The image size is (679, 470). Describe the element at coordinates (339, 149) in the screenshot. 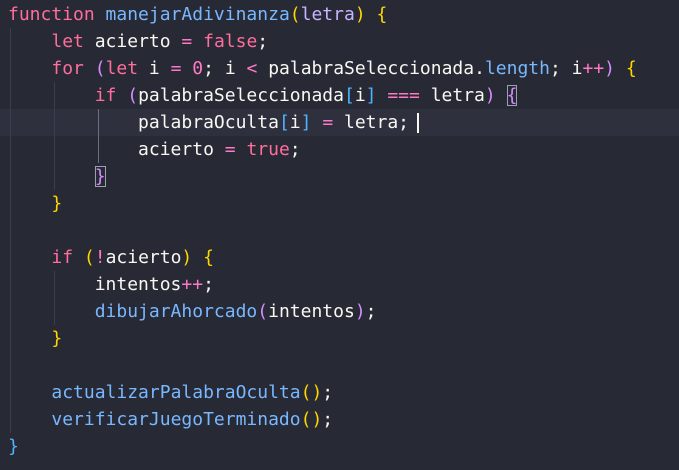

I see `code-line: acierto = true;` at that location.